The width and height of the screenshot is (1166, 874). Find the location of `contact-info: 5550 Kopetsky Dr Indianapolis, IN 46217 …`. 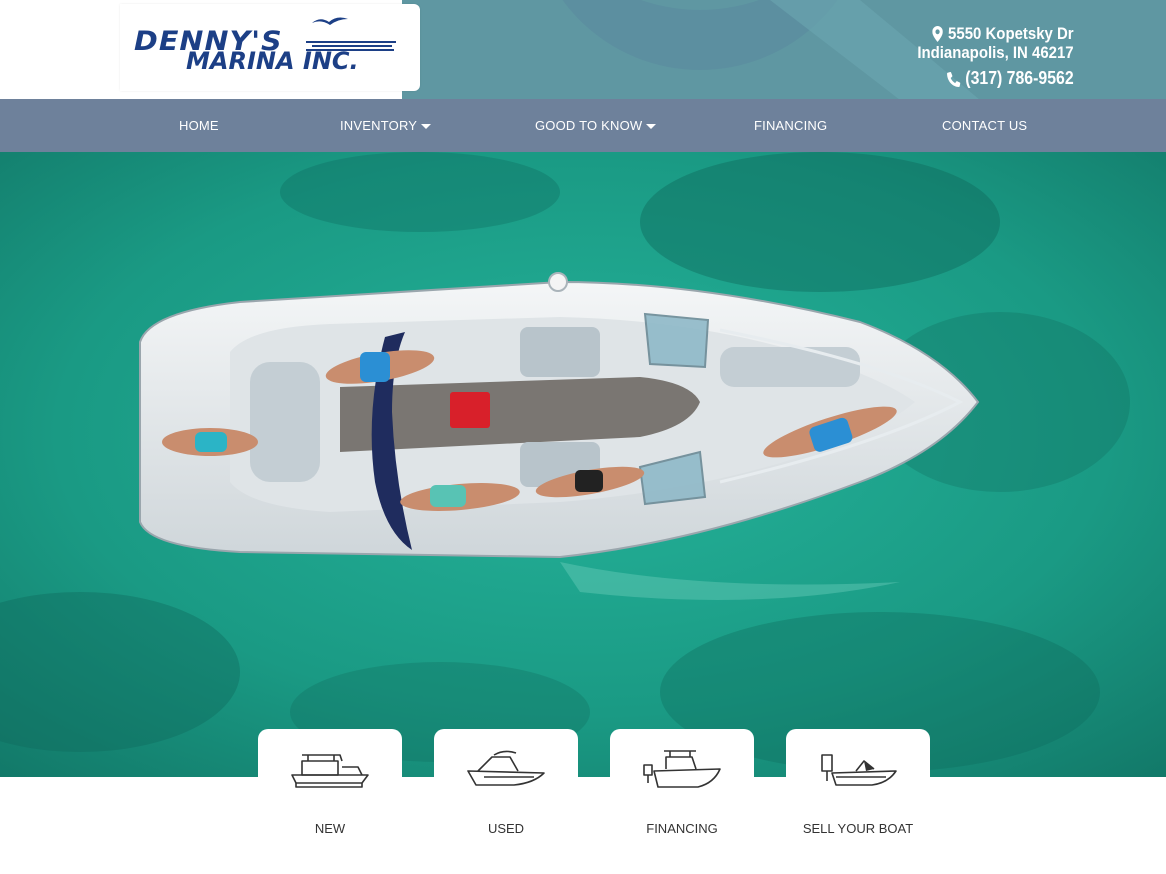

contact-info: 5550 Kopetsky Dr Indianapolis, IN 46217 … is located at coordinates (985, 56).